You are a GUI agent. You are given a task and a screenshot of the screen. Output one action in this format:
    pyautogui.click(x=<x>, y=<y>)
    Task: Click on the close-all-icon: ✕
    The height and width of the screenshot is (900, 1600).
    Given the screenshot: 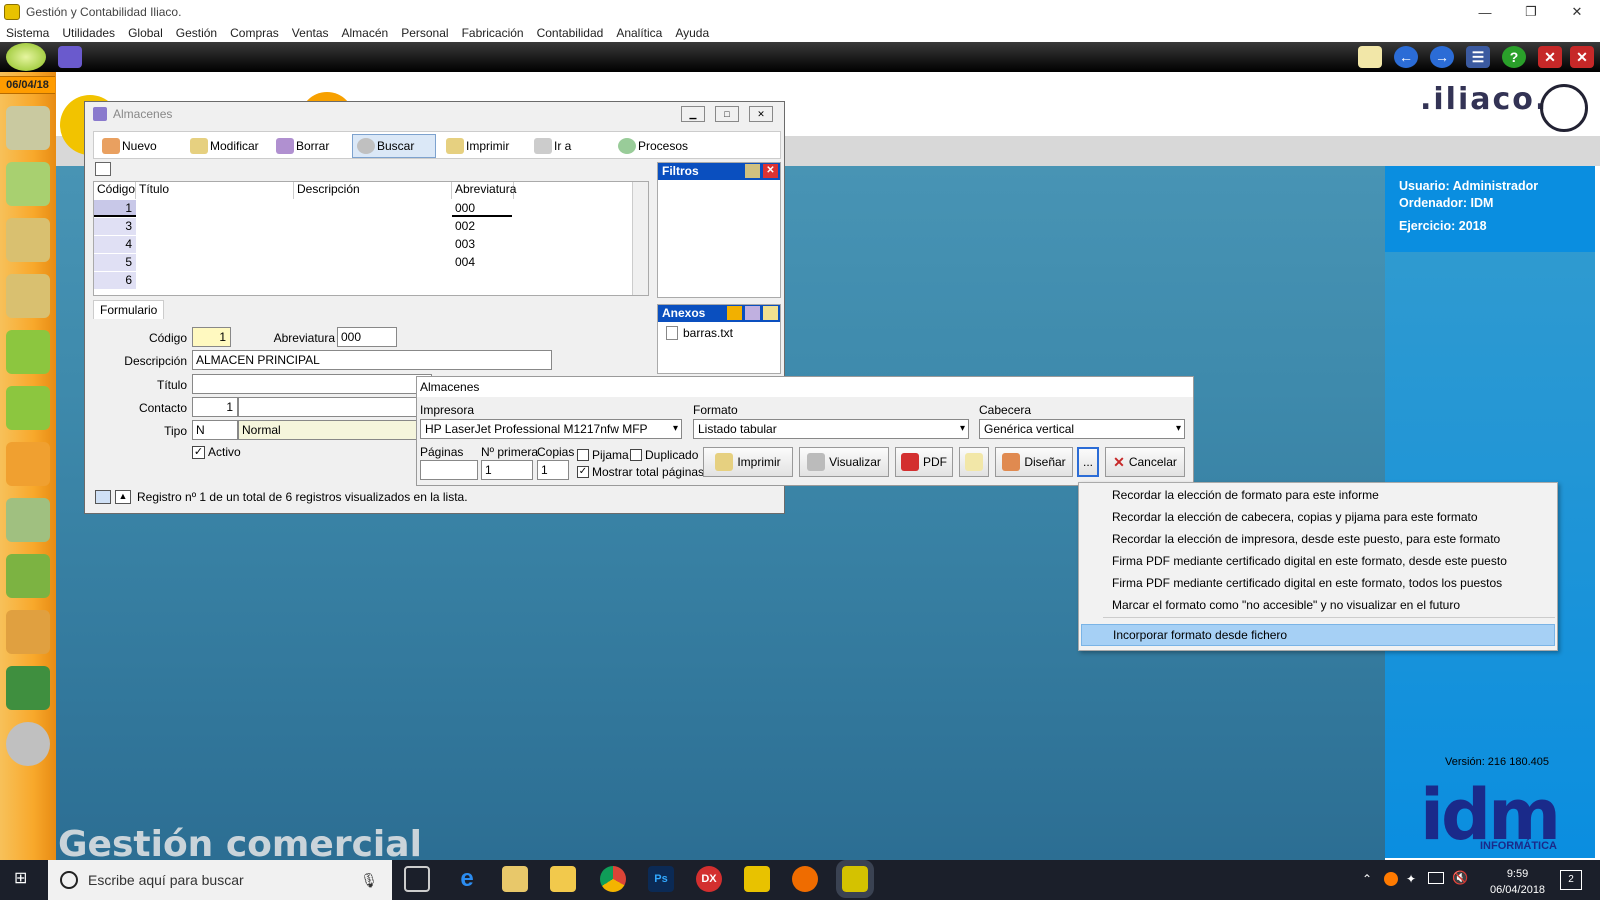 What is the action you would take?
    pyautogui.click(x=1582, y=57)
    